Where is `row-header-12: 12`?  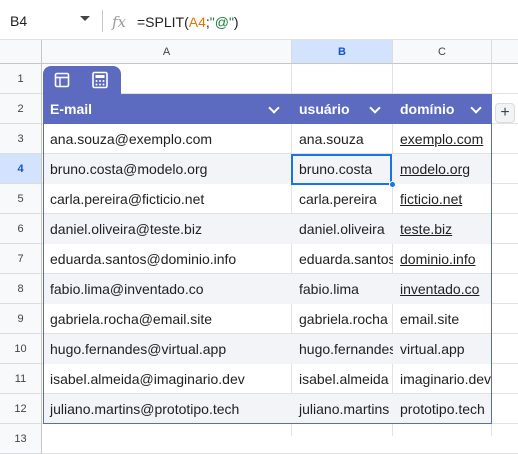
row-header-12: 12 is located at coordinates (21, 409).